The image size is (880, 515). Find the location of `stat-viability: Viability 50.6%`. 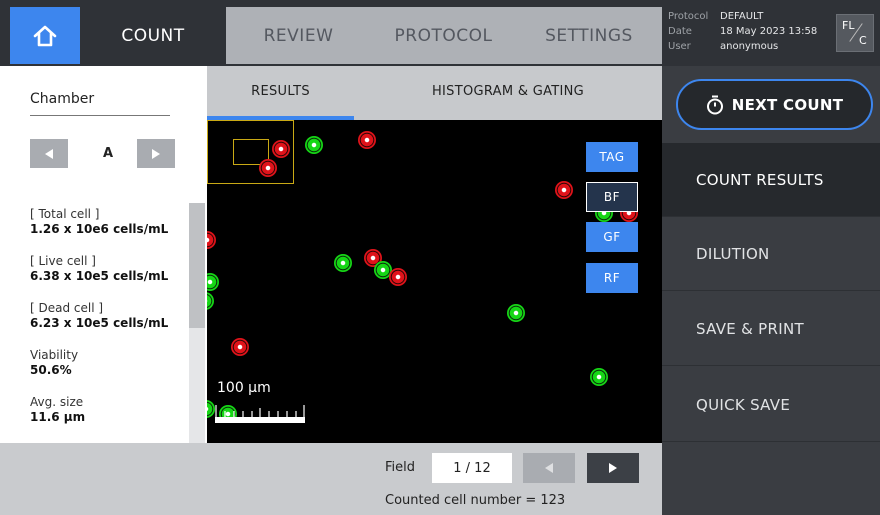

stat-viability: Viability 50.6% is located at coordinates (115, 363).